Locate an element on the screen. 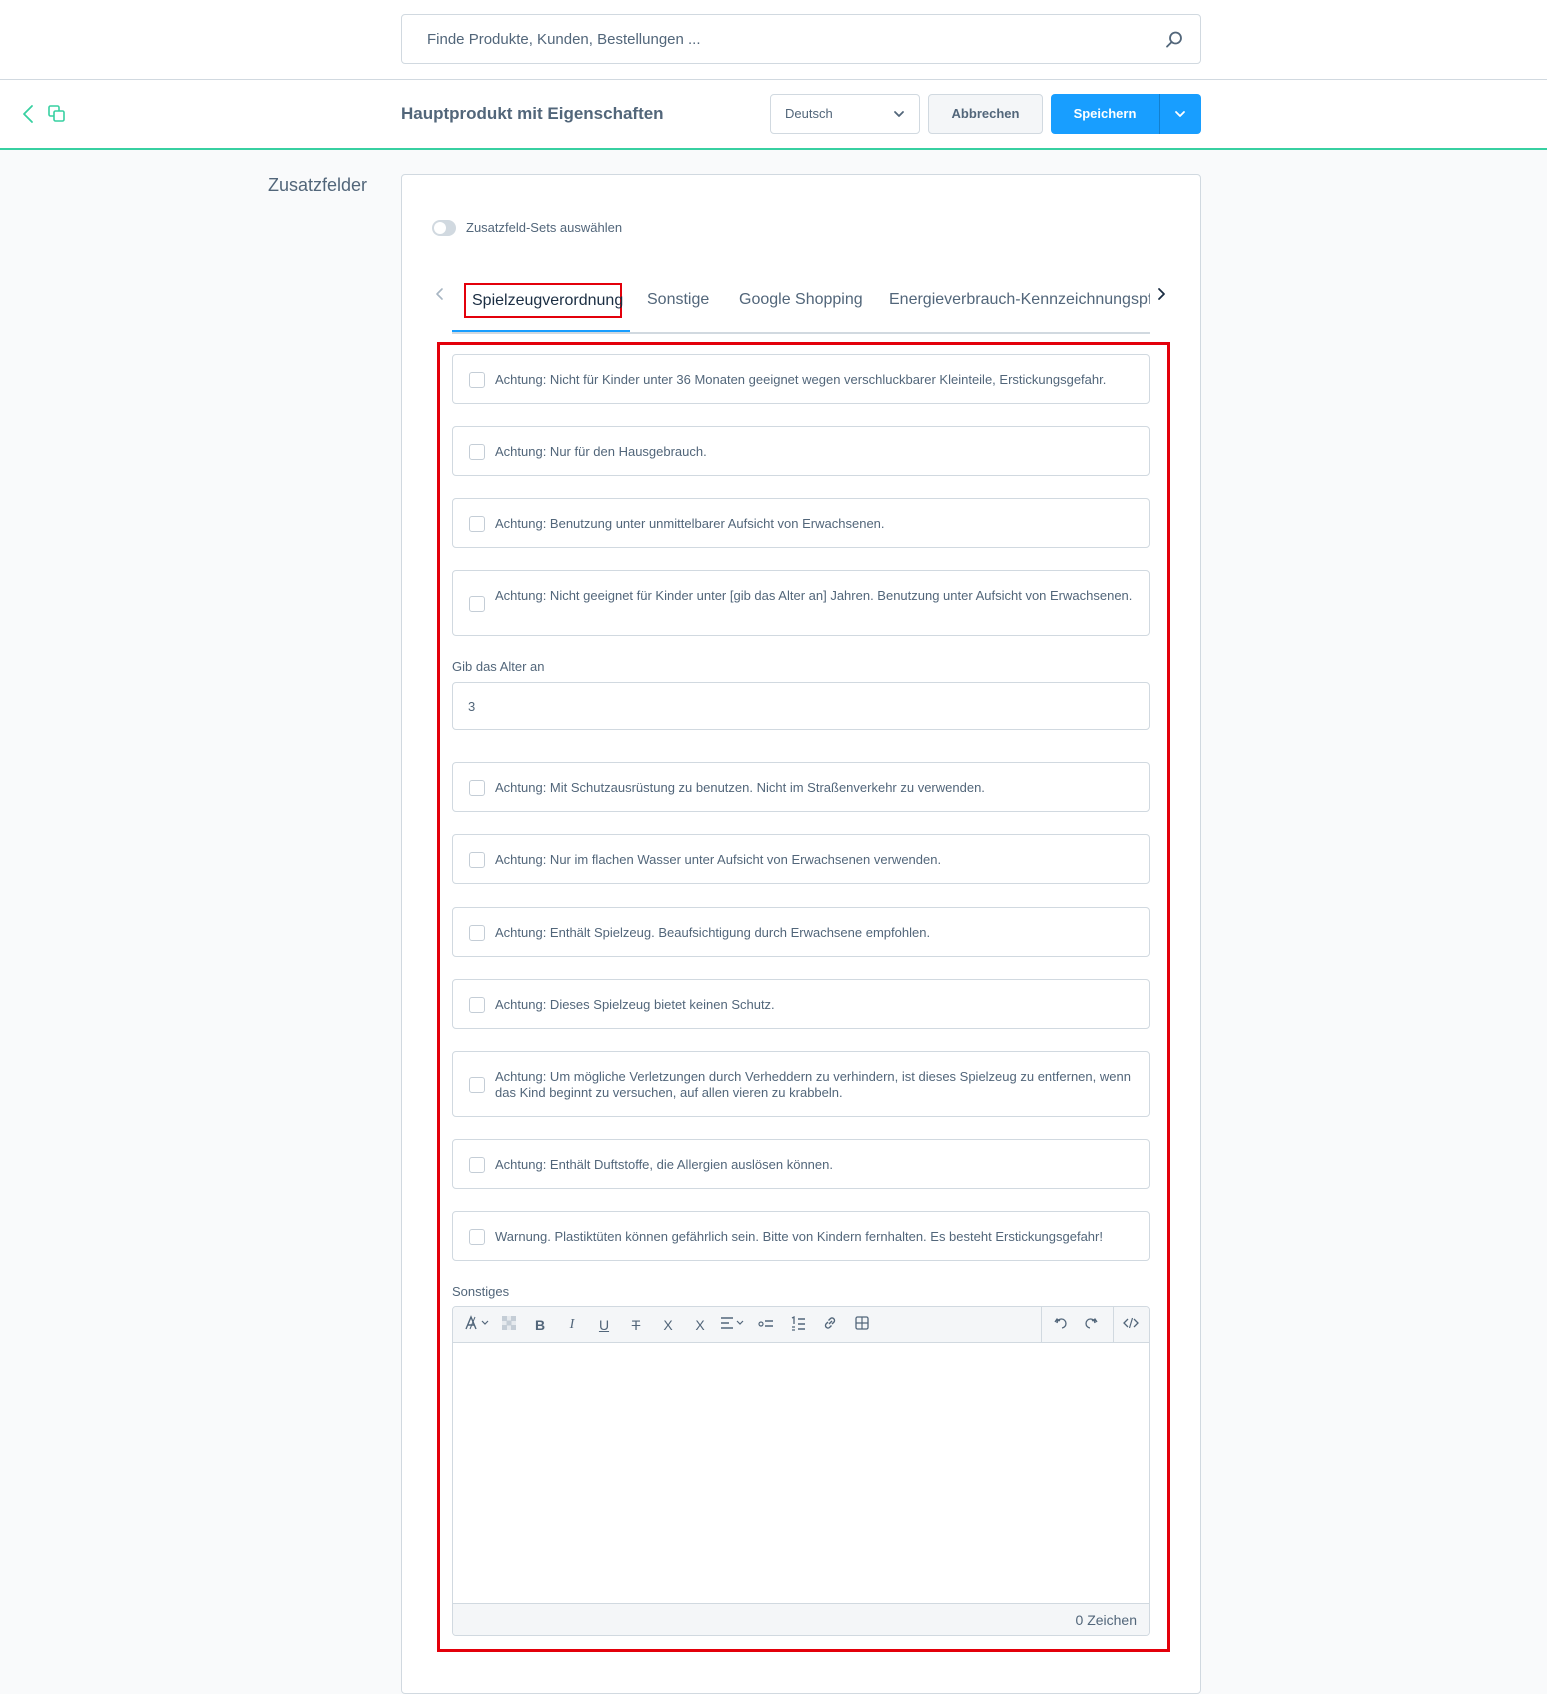 The height and width of the screenshot is (1694, 1547). tabs-next-icon is located at coordinates (1161, 294).